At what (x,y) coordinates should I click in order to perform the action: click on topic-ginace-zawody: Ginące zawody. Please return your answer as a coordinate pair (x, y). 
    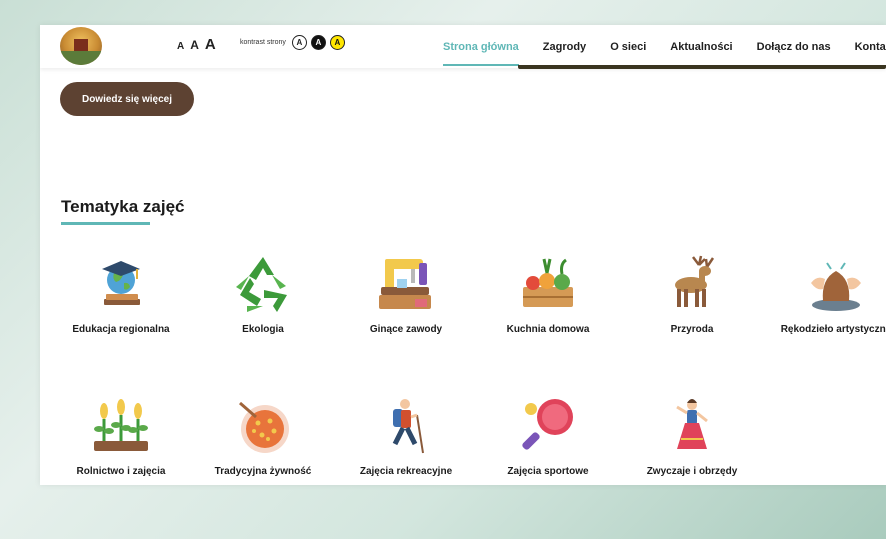
    Looking at the image, I should click on (406, 295).